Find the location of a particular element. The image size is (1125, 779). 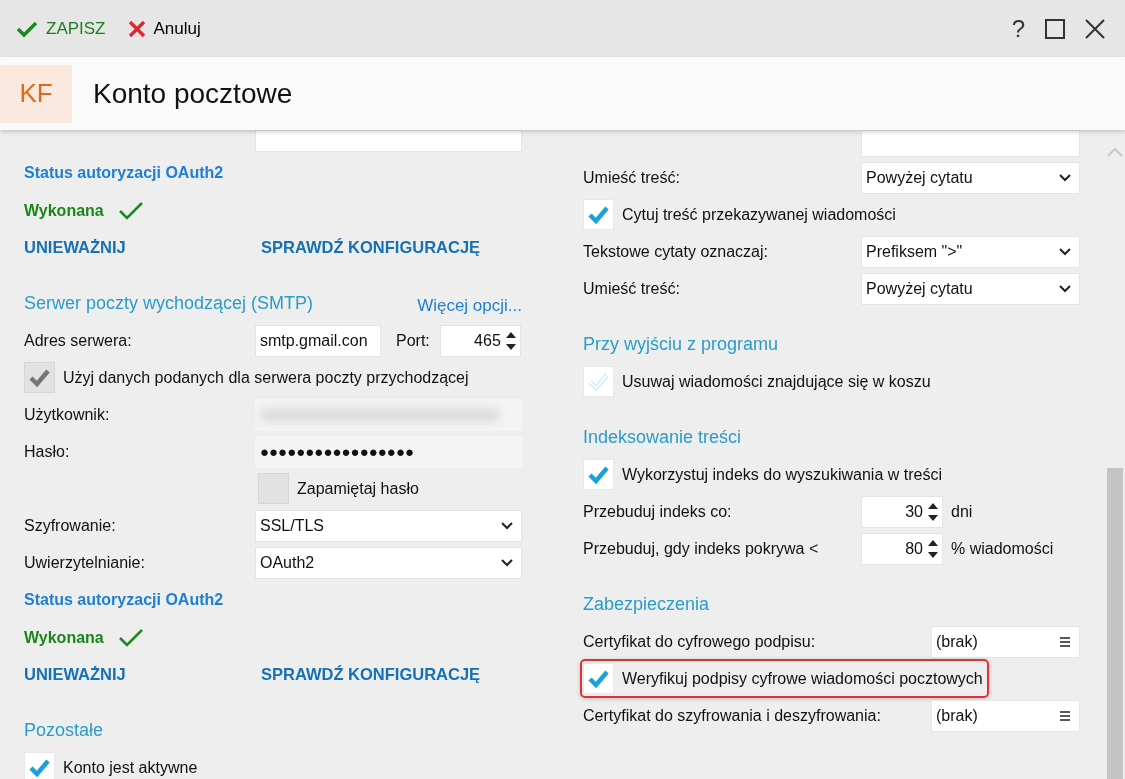

cancel-button: Anuluj is located at coordinates (164, 28).